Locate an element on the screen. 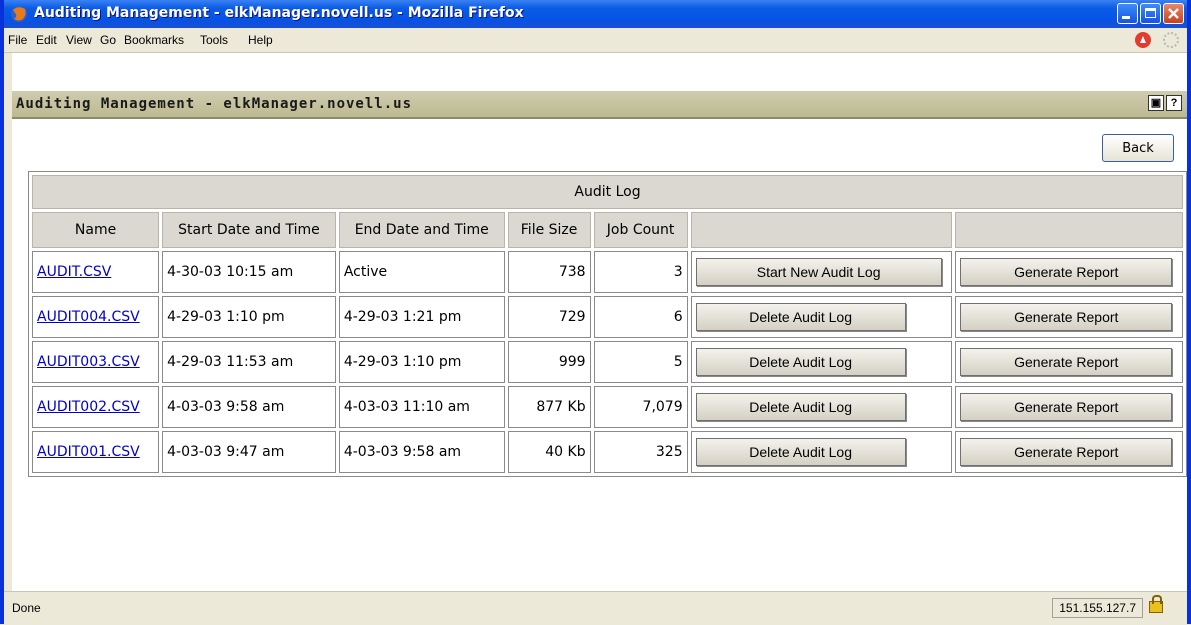  size-cell: 729 is located at coordinates (549, 317).